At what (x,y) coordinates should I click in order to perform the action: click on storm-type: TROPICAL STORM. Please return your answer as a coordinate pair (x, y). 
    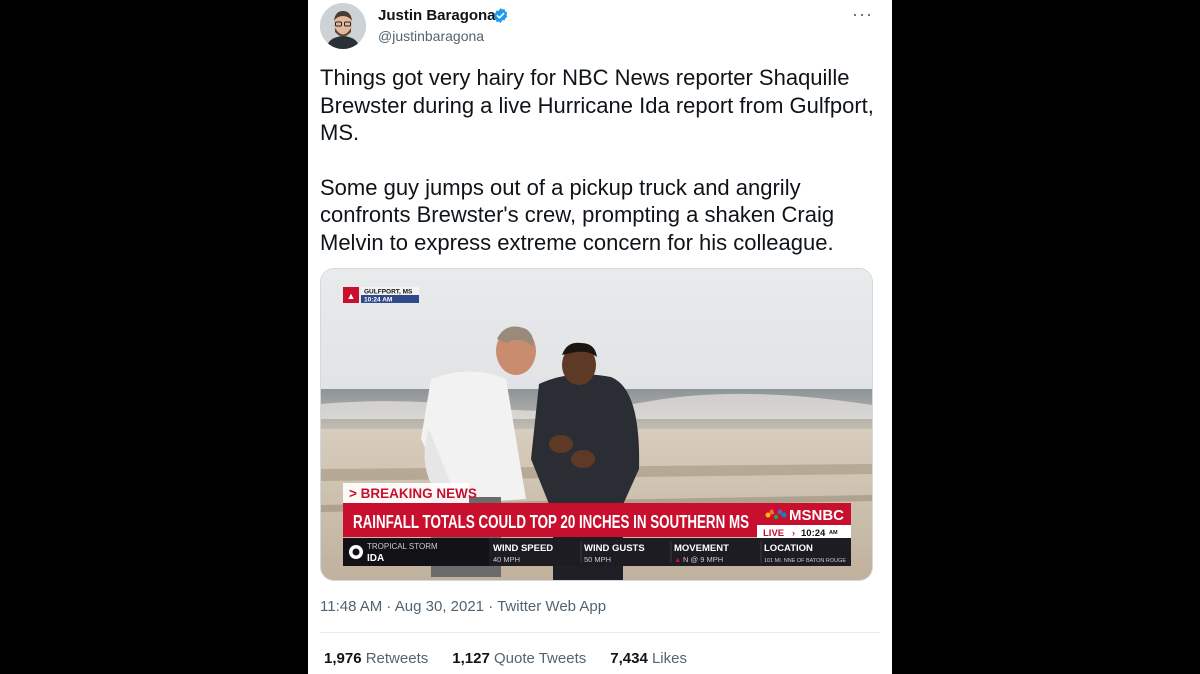
    Looking at the image, I should click on (402, 546).